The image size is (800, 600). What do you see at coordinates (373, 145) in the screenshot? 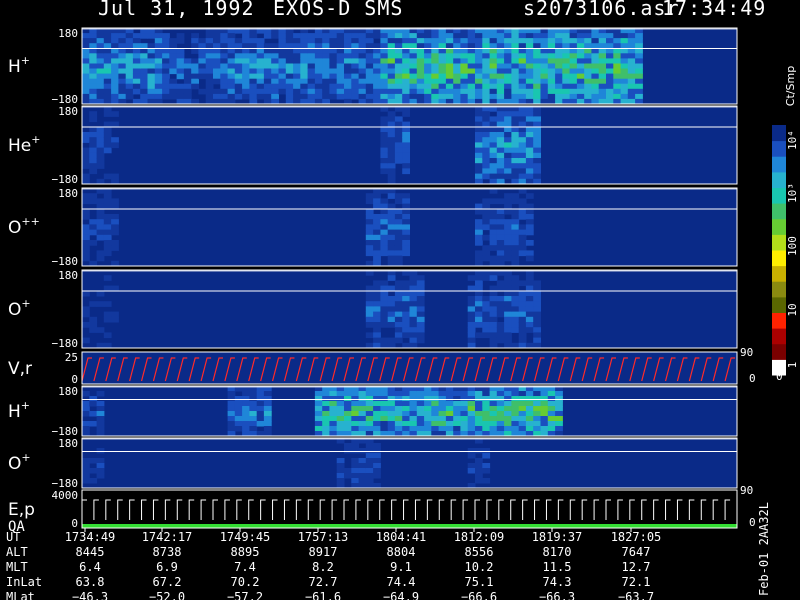
I see `panel-he-: 180−180He+` at bounding box center [373, 145].